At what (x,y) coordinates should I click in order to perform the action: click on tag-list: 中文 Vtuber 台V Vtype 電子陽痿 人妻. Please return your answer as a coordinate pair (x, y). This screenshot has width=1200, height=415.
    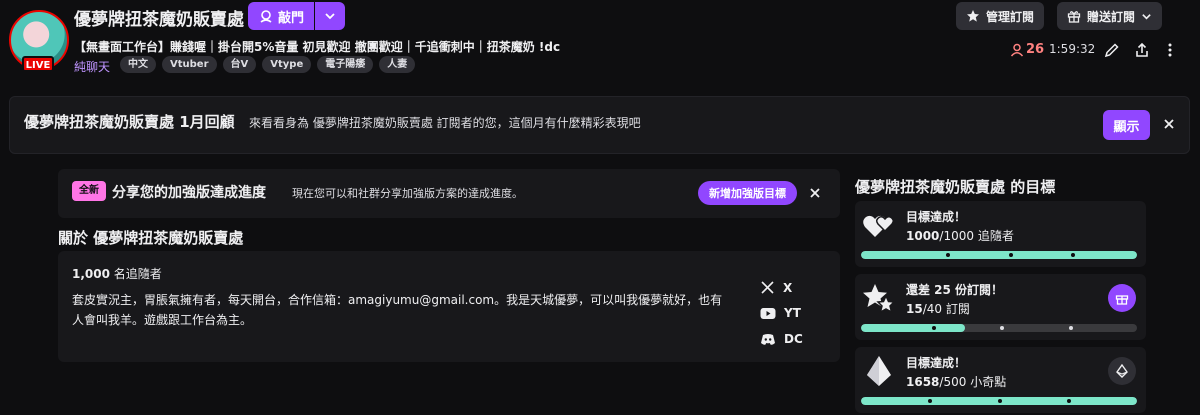
    Looking at the image, I should click on (268, 64).